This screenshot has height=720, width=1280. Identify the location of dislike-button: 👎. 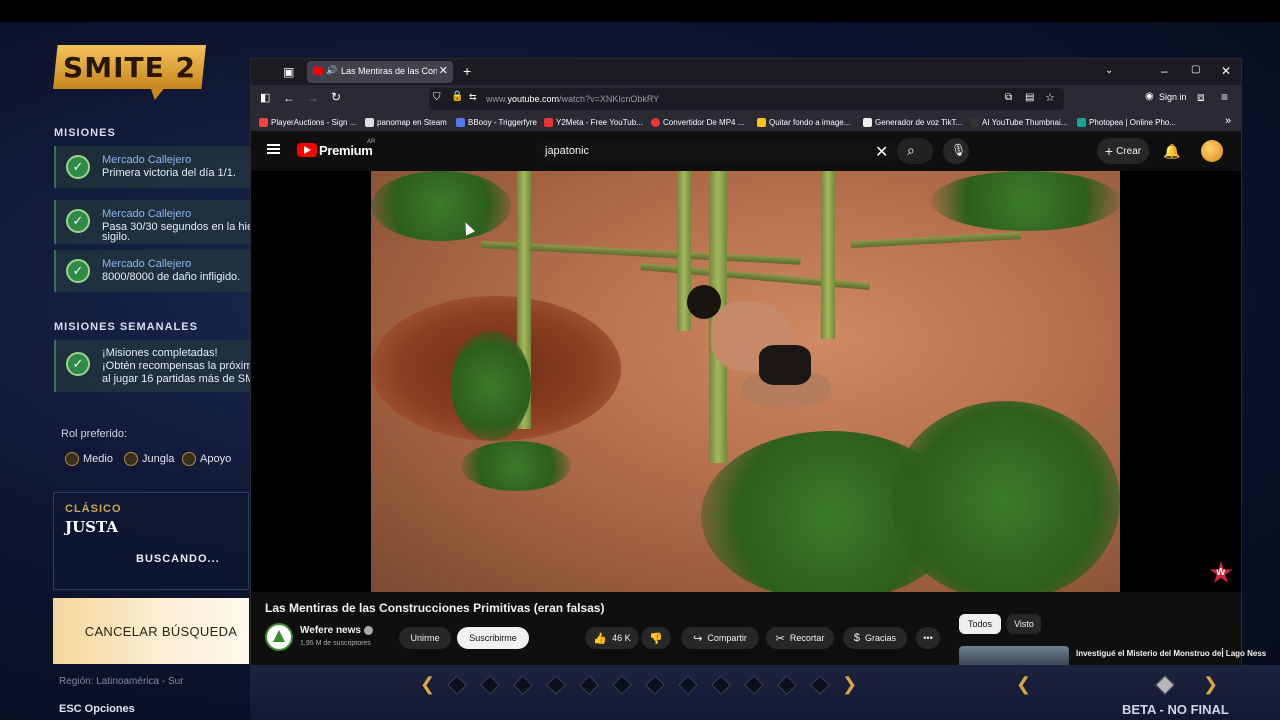
(656, 638).